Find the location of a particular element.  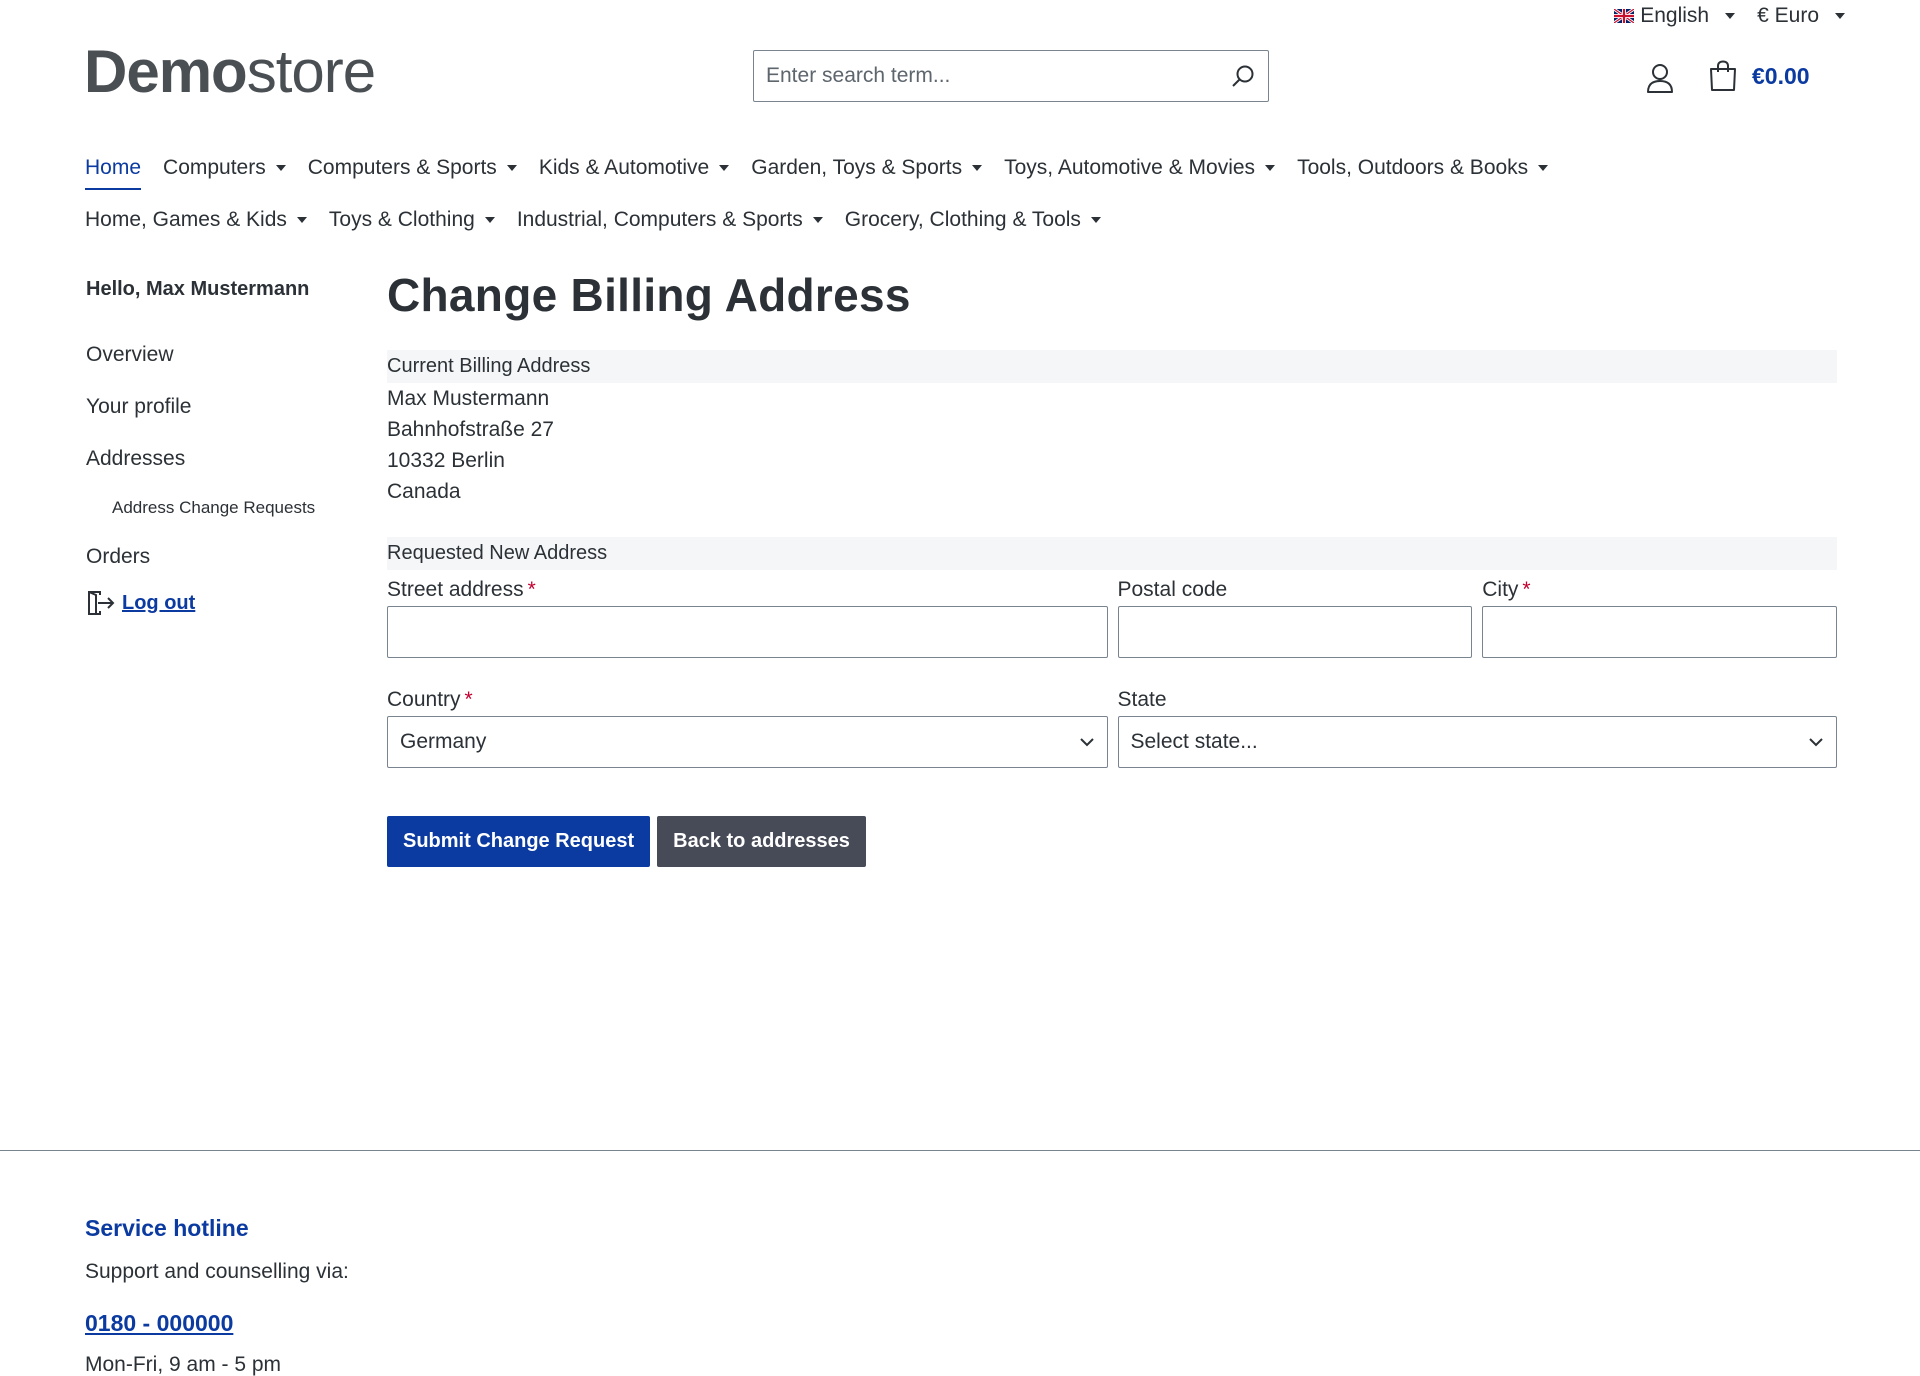

postal-code-input is located at coordinates (1295, 632).